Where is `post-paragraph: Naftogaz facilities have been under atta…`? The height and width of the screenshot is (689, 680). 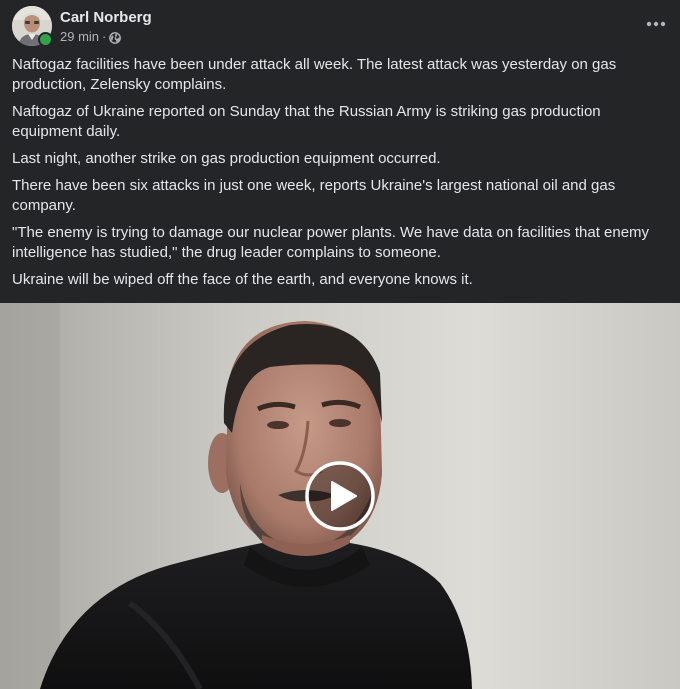
post-paragraph: Naftogaz facilities have been under atta… is located at coordinates (314, 74).